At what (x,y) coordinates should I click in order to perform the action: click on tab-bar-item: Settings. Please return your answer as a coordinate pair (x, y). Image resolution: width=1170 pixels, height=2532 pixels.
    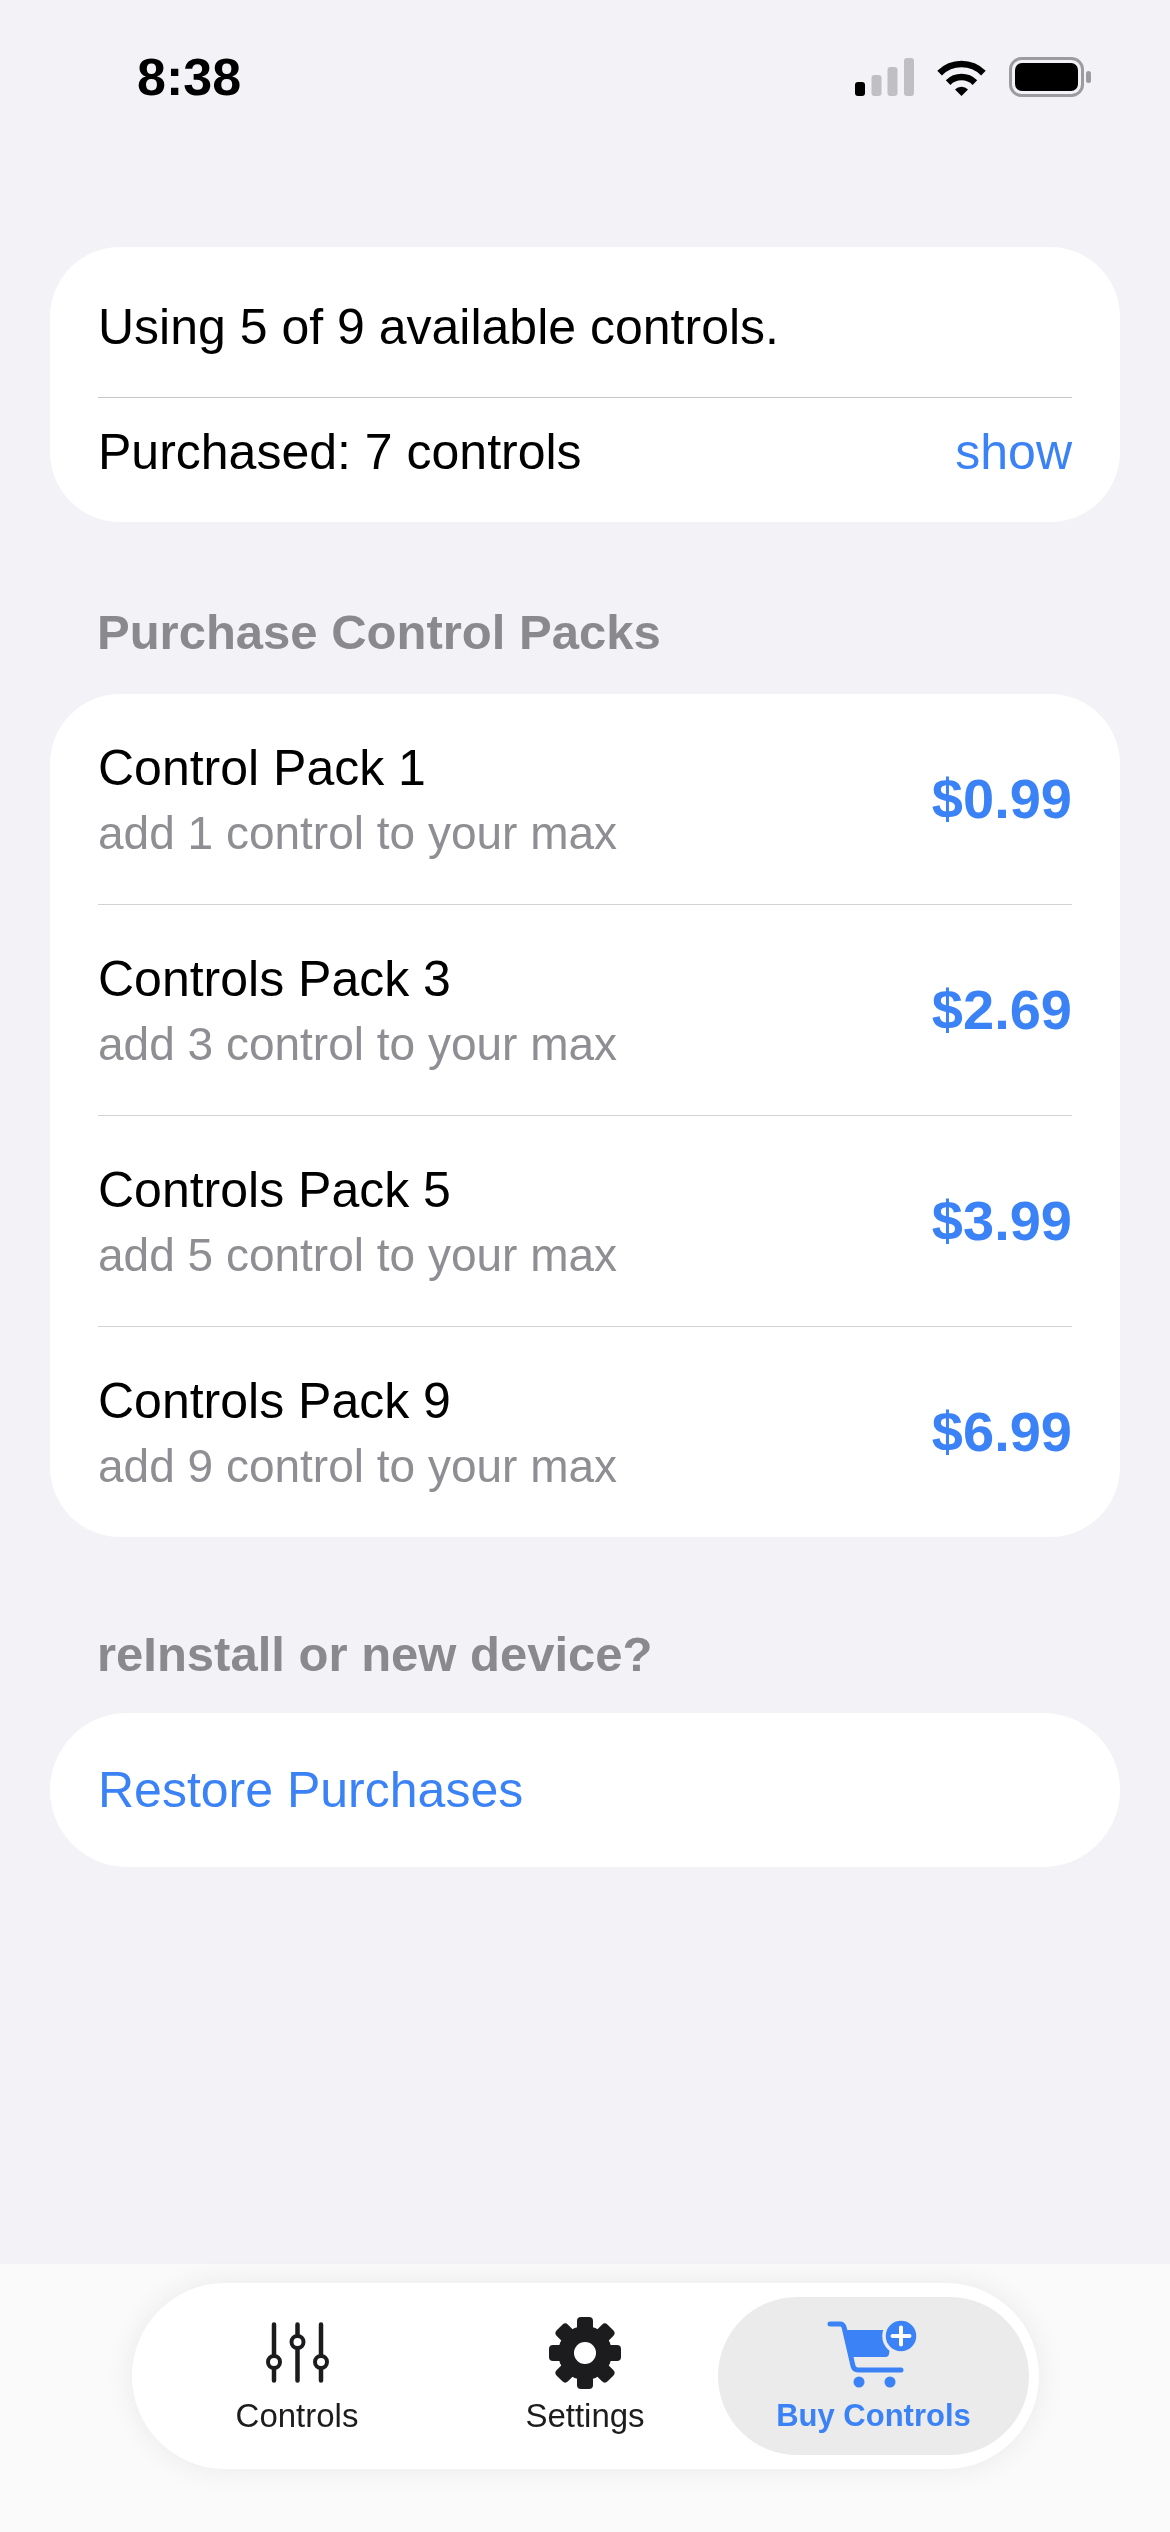
    Looking at the image, I should click on (585, 2376).